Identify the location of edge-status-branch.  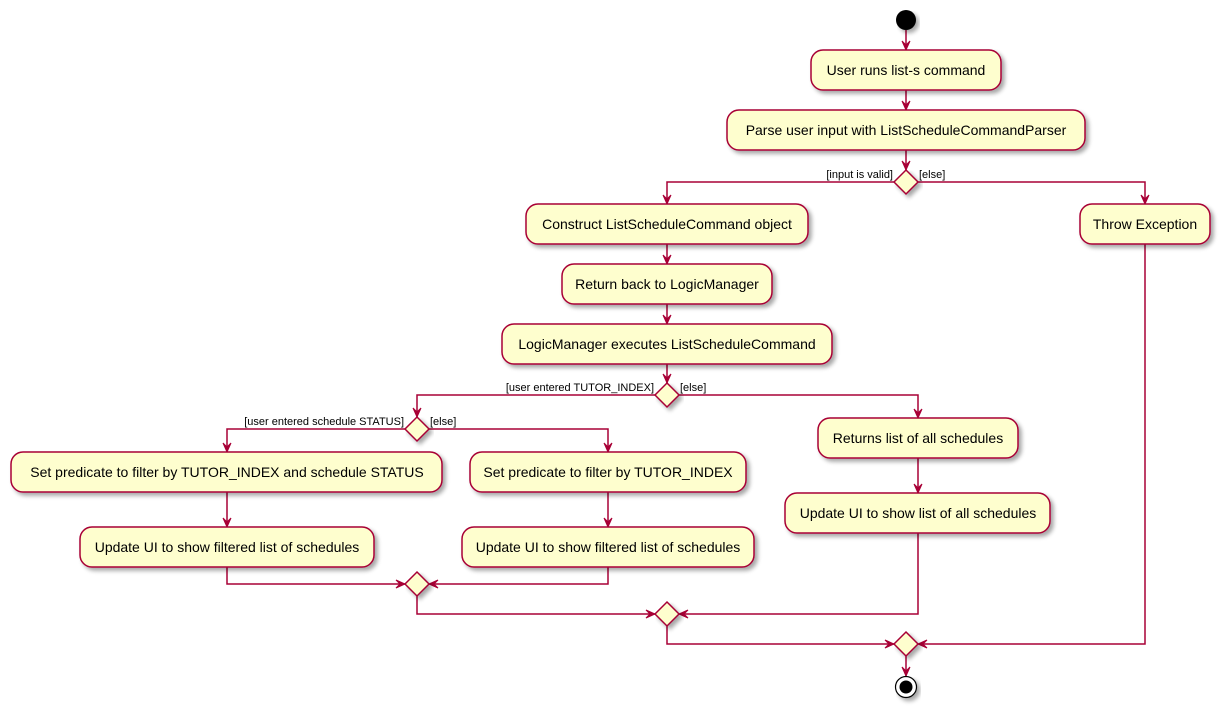
(315, 440).